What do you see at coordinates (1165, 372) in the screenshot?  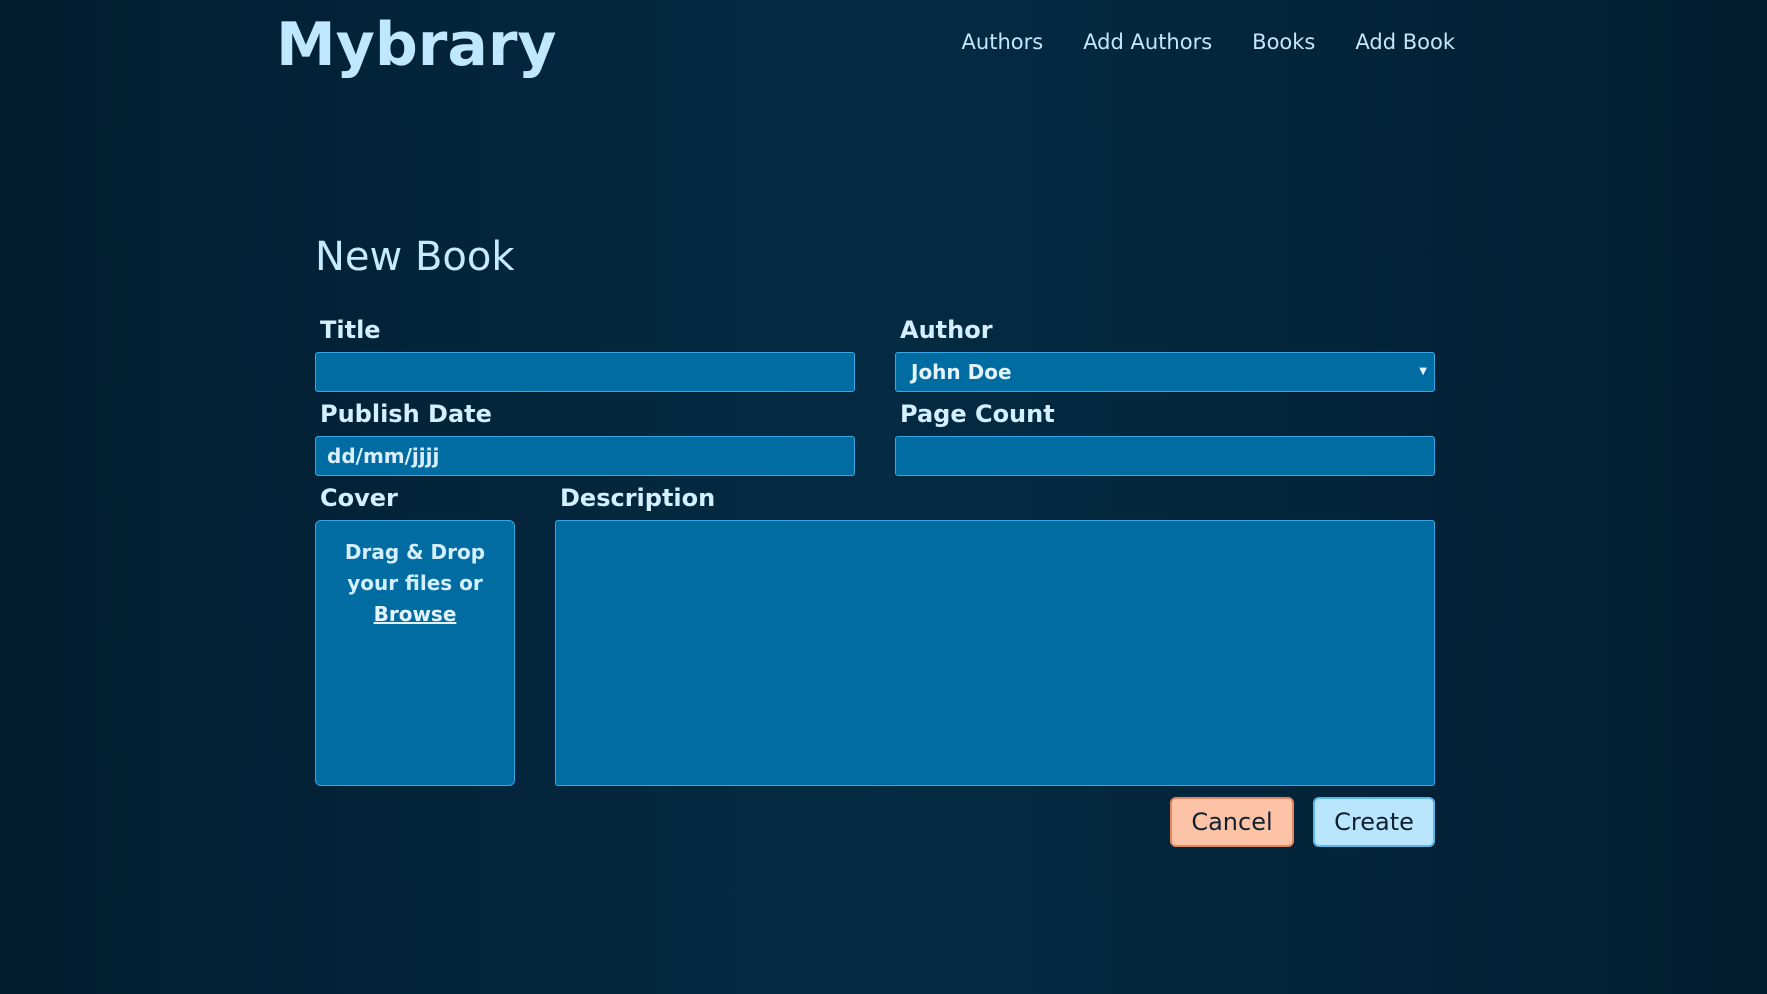 I see `author-select: John Doe ▼` at bounding box center [1165, 372].